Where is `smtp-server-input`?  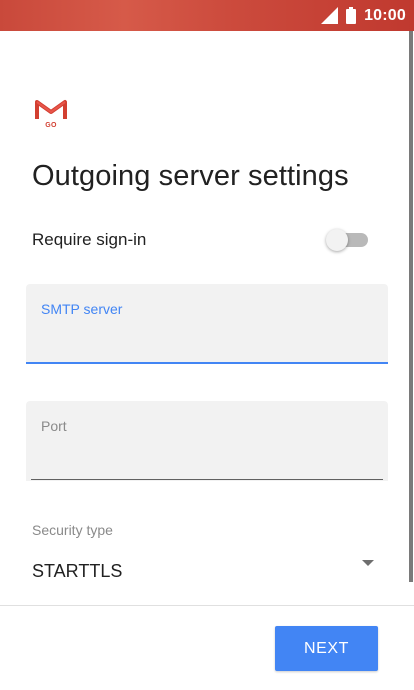
smtp-server-input is located at coordinates (206, 337).